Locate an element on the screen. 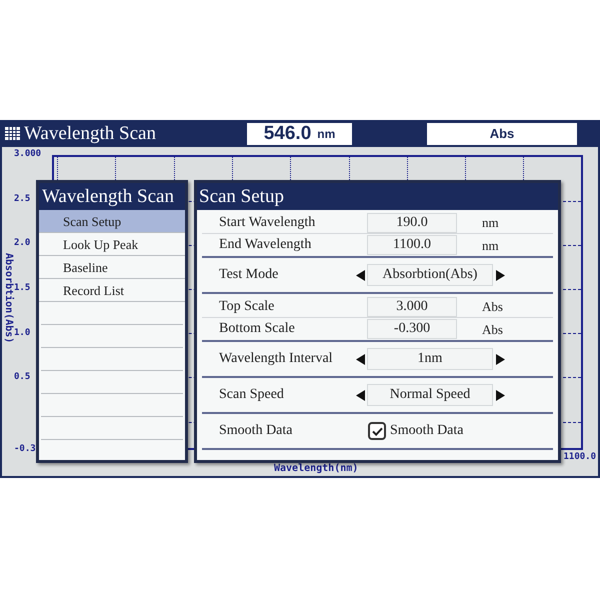 Image resolution: width=600 pixels, height=600 pixels. menu-title: Wavelength Scan is located at coordinates (112, 196).